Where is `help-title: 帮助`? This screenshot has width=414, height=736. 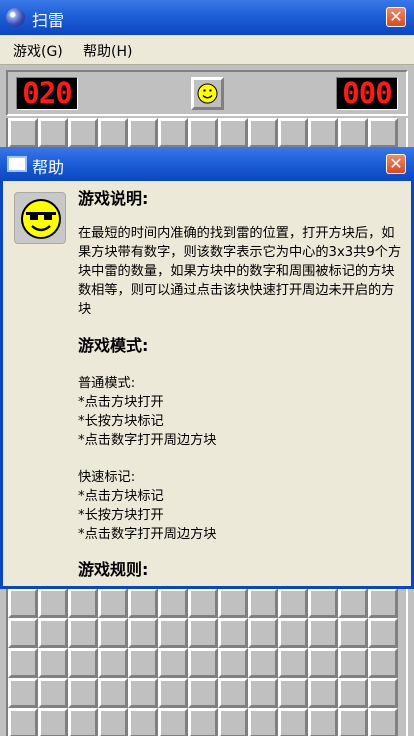 help-title: 帮助 is located at coordinates (48, 167).